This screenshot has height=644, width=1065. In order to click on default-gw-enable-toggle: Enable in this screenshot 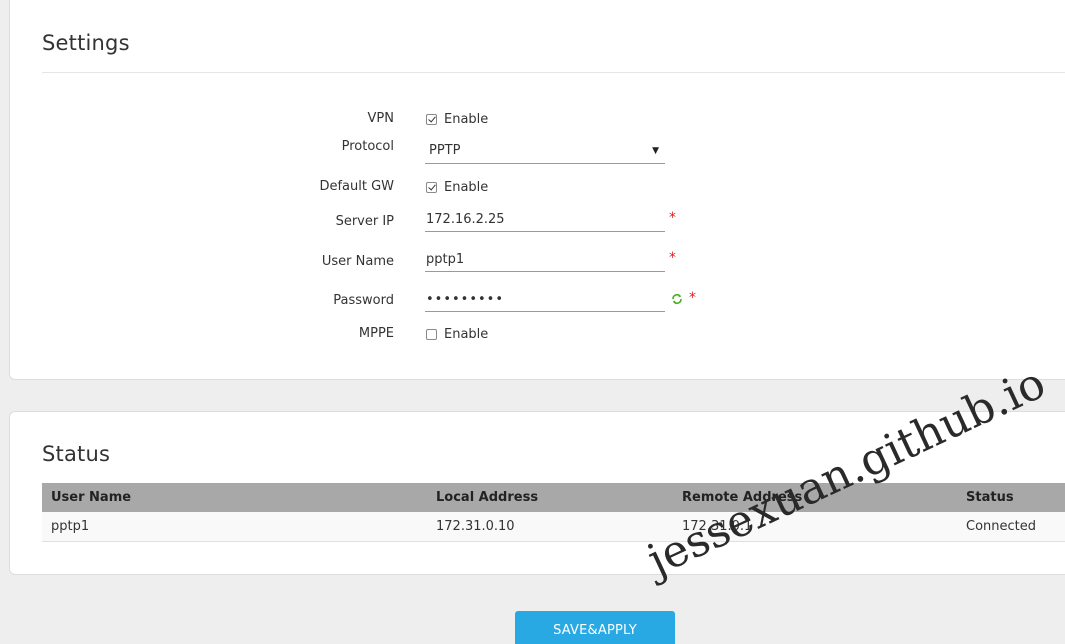, I will do `click(457, 187)`.